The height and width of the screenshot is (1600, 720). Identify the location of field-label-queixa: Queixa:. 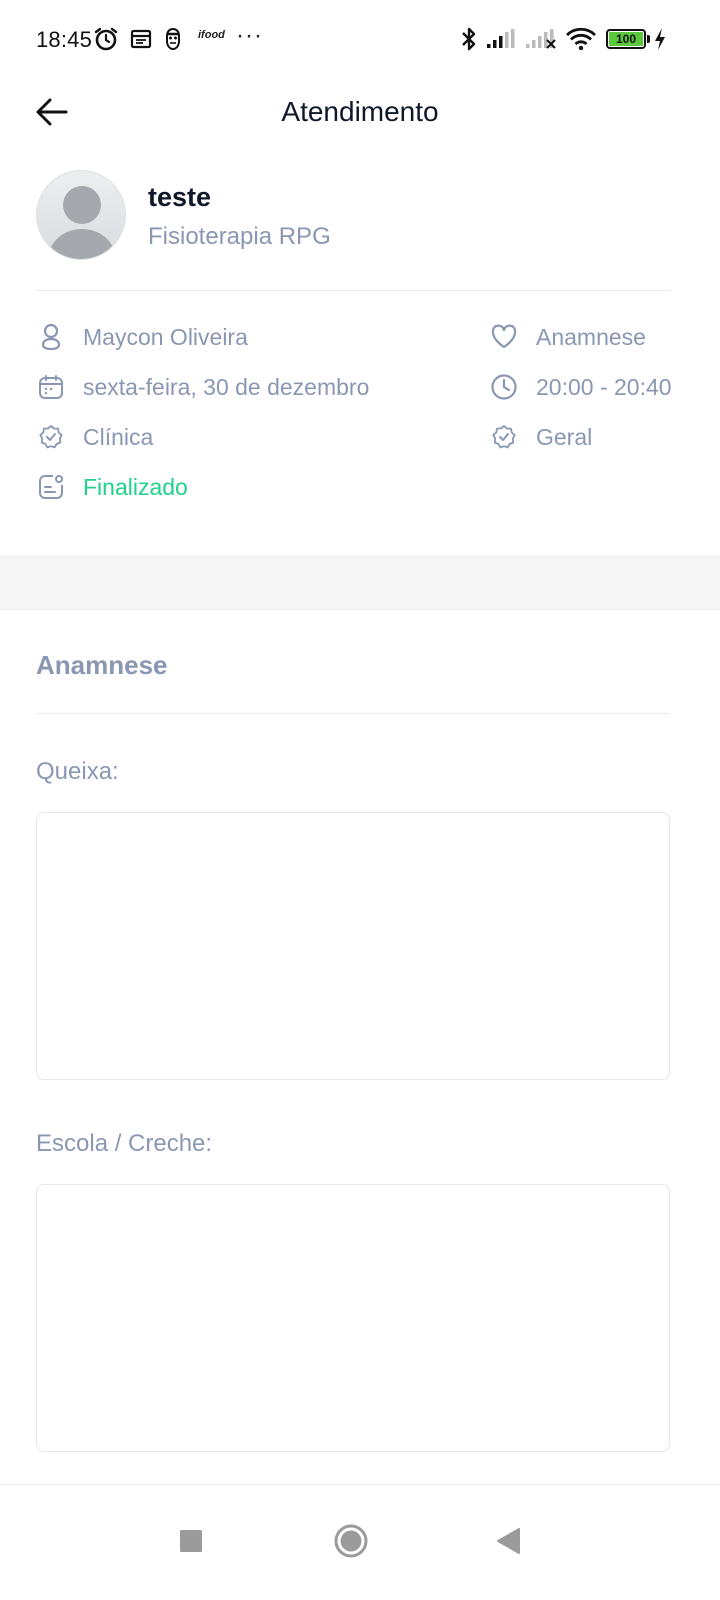
(77, 771).